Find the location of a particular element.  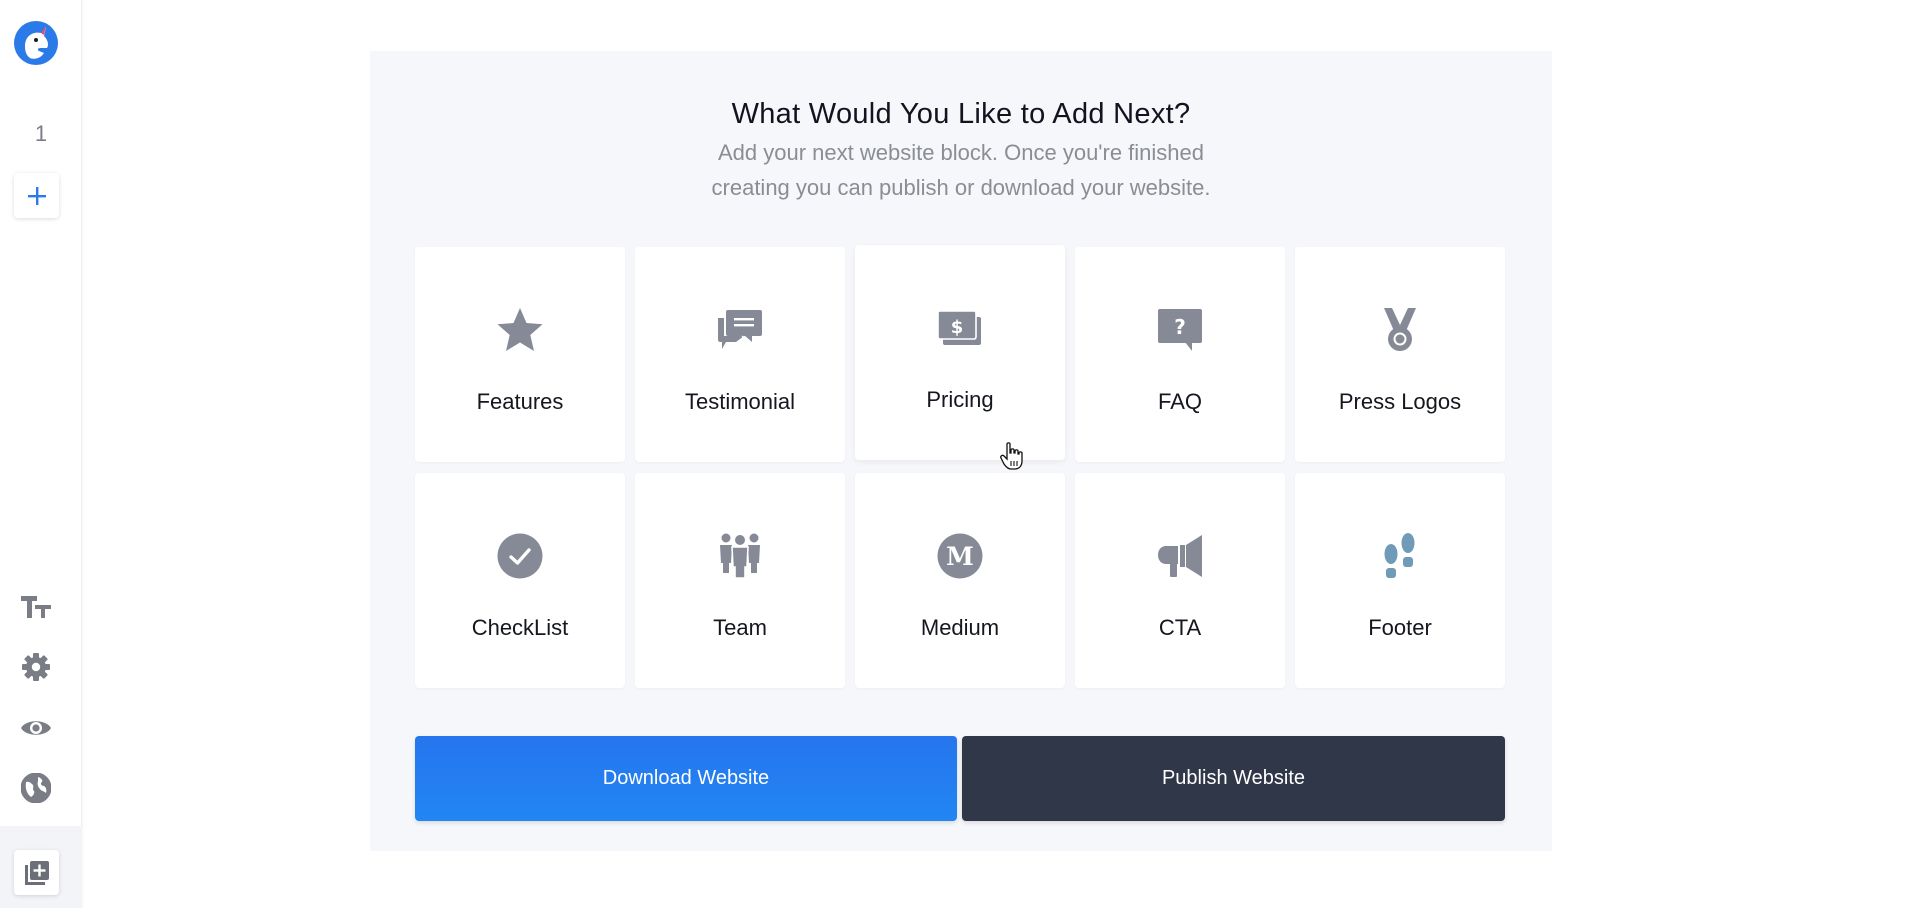

medium-icon: M is located at coordinates (960, 556).